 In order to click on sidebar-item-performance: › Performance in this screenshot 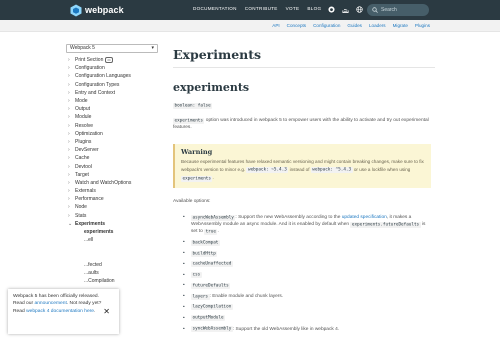, I will do `click(114, 199)`.